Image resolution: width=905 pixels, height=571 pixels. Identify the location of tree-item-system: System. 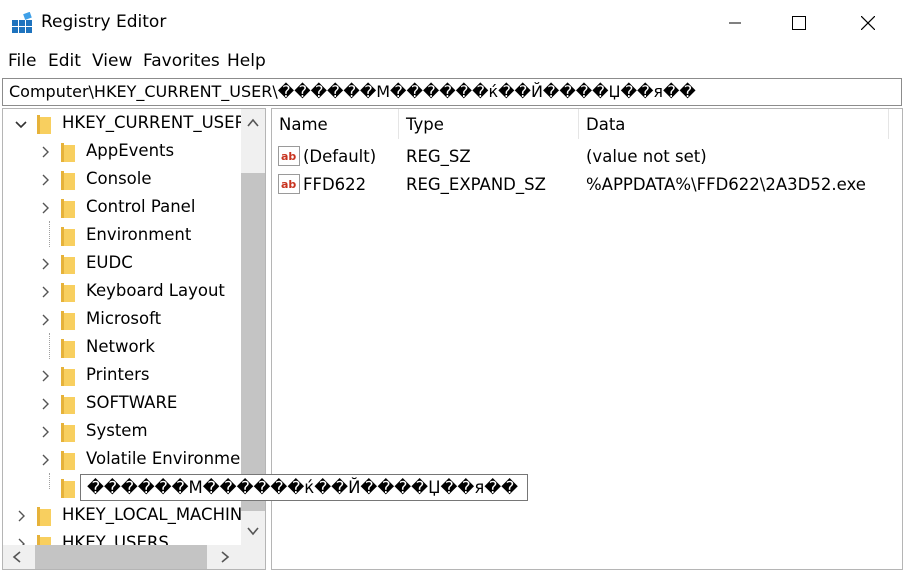
(121, 432).